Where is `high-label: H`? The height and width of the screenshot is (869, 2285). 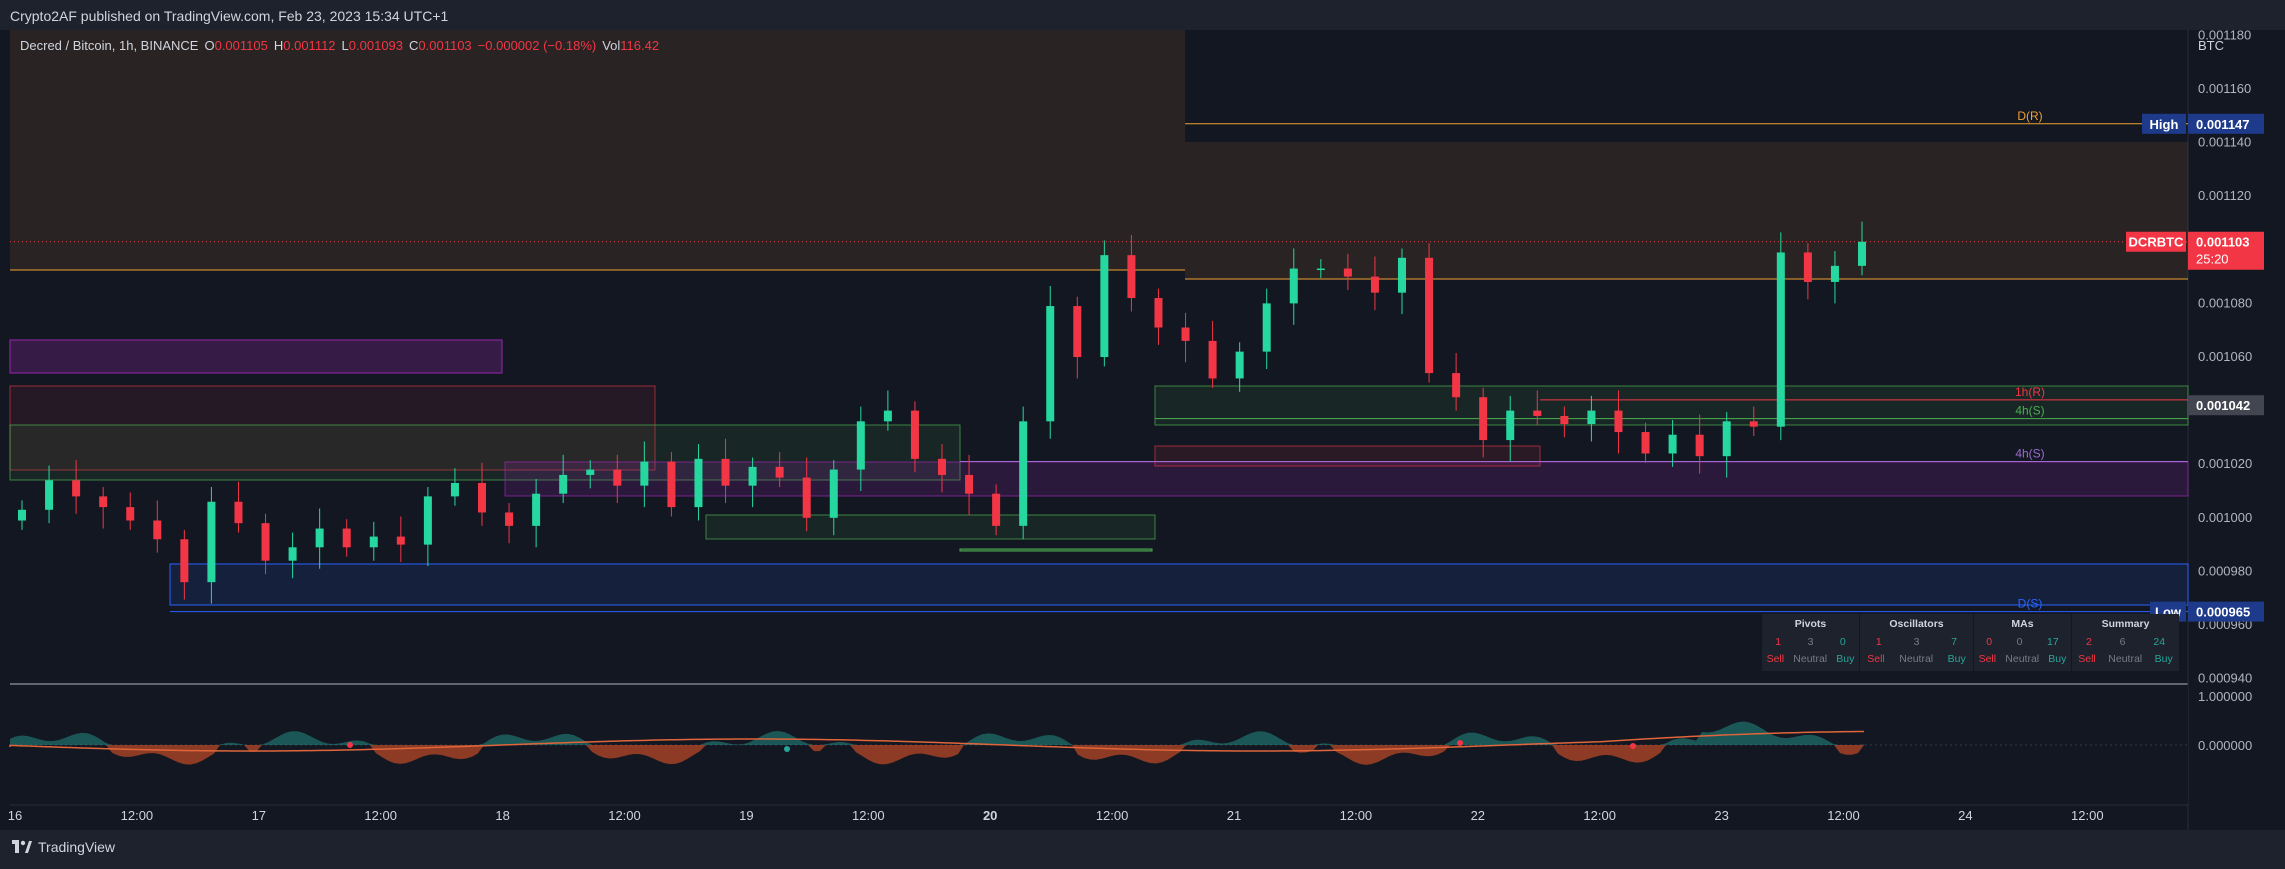 high-label: H is located at coordinates (278, 45).